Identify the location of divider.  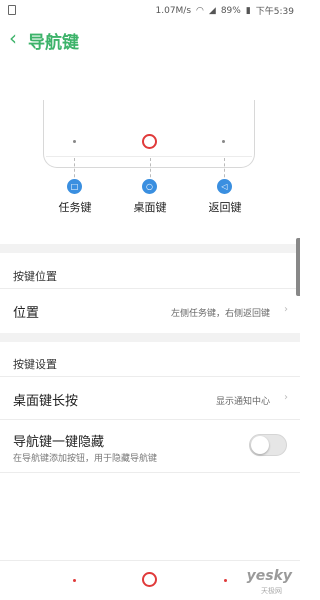
(150, 472).